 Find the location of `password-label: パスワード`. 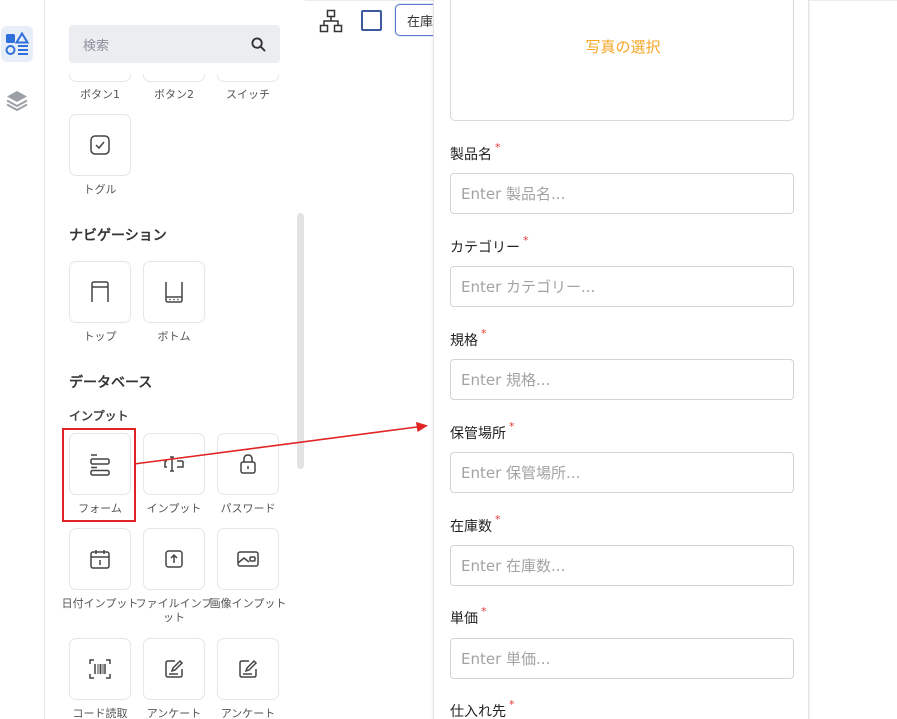

password-label: パスワード is located at coordinates (248, 508).